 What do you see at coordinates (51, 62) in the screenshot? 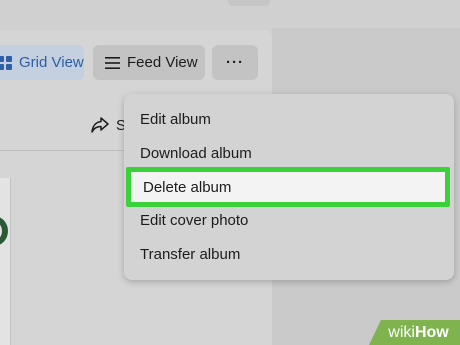
I see `grid-view-label: Grid View` at bounding box center [51, 62].